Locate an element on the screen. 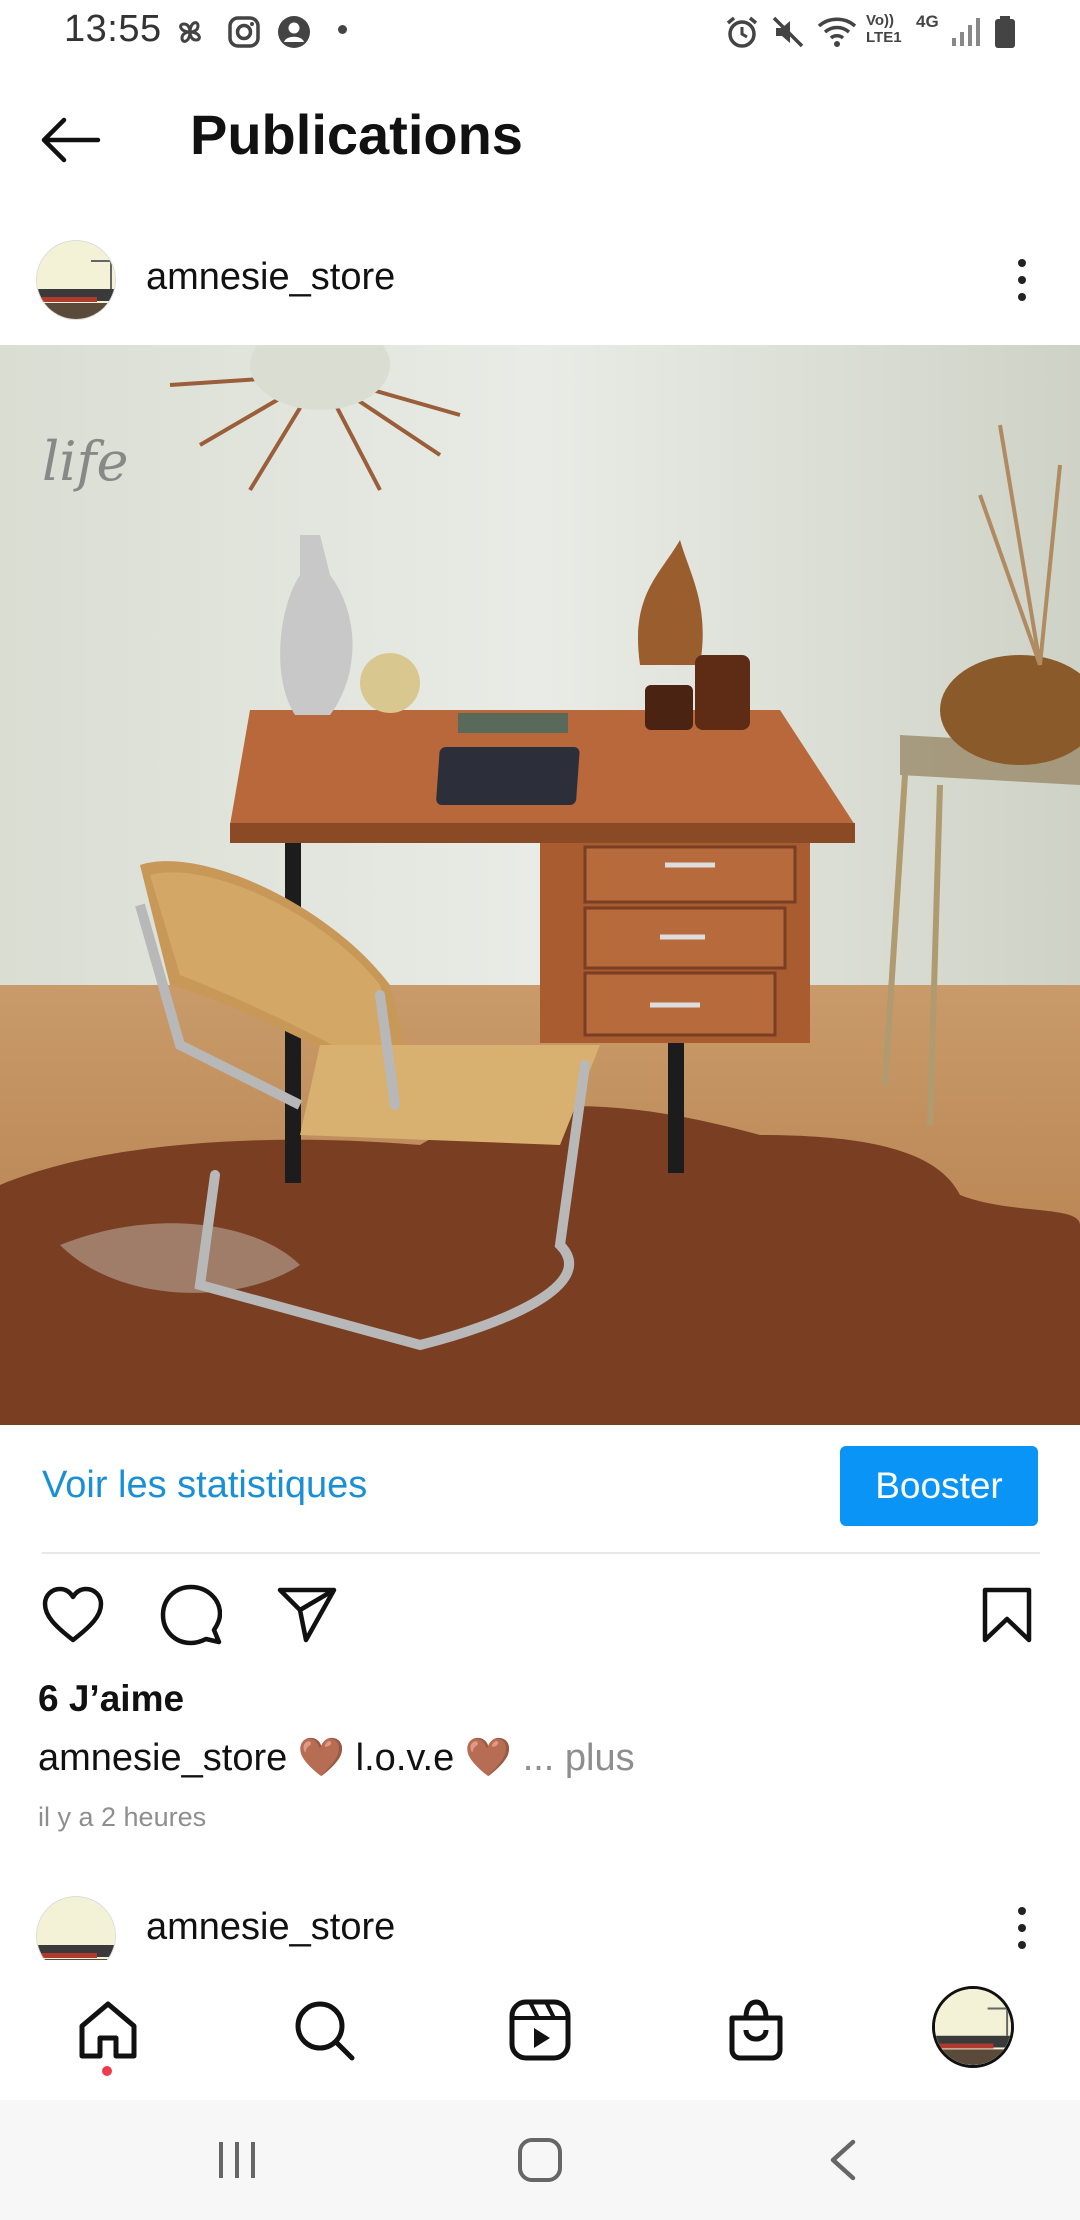 Image resolution: width=1080 pixels, height=2220 pixels. svg-text: life is located at coordinates (85, 461).